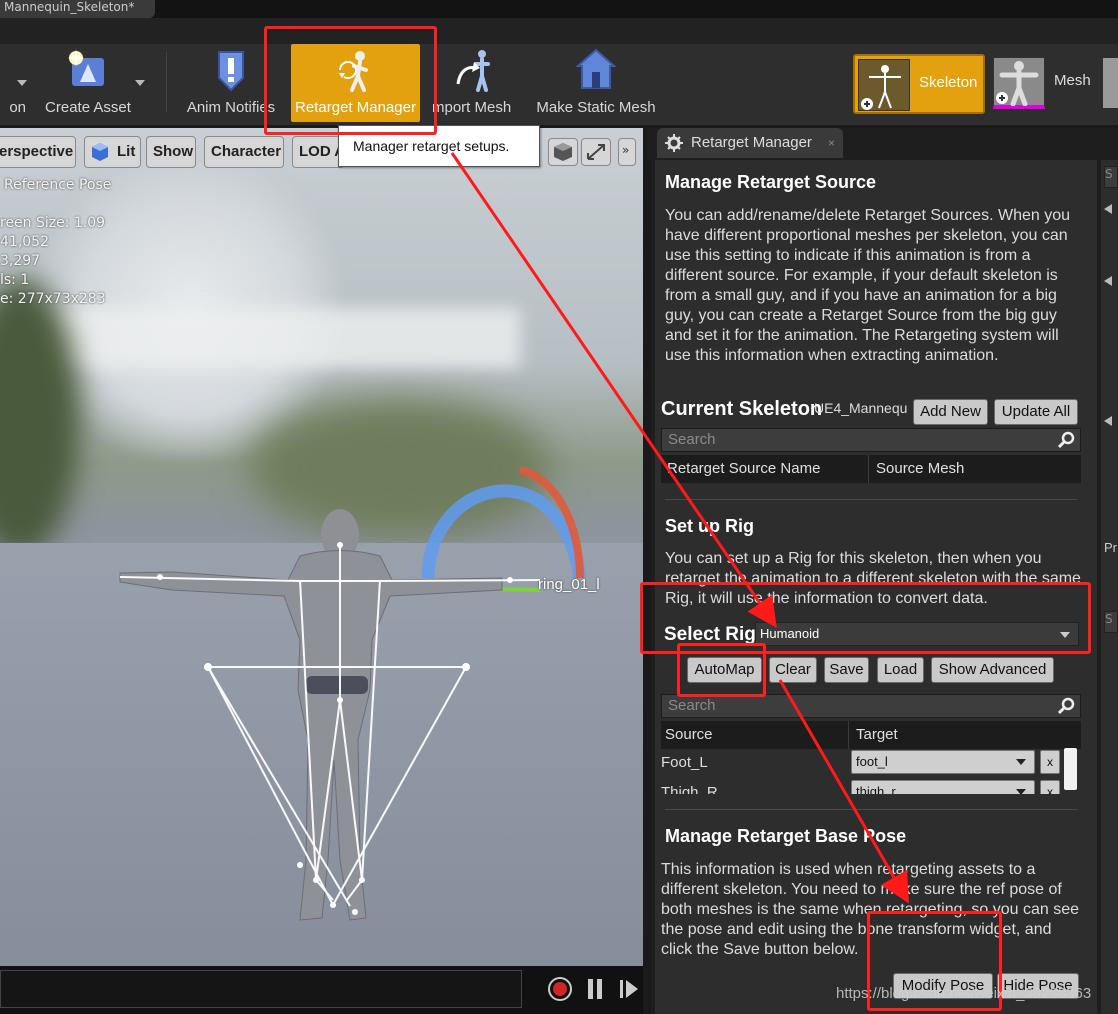 This screenshot has width=1118, height=1014. I want to click on save-rig-button: Save, so click(846, 670).